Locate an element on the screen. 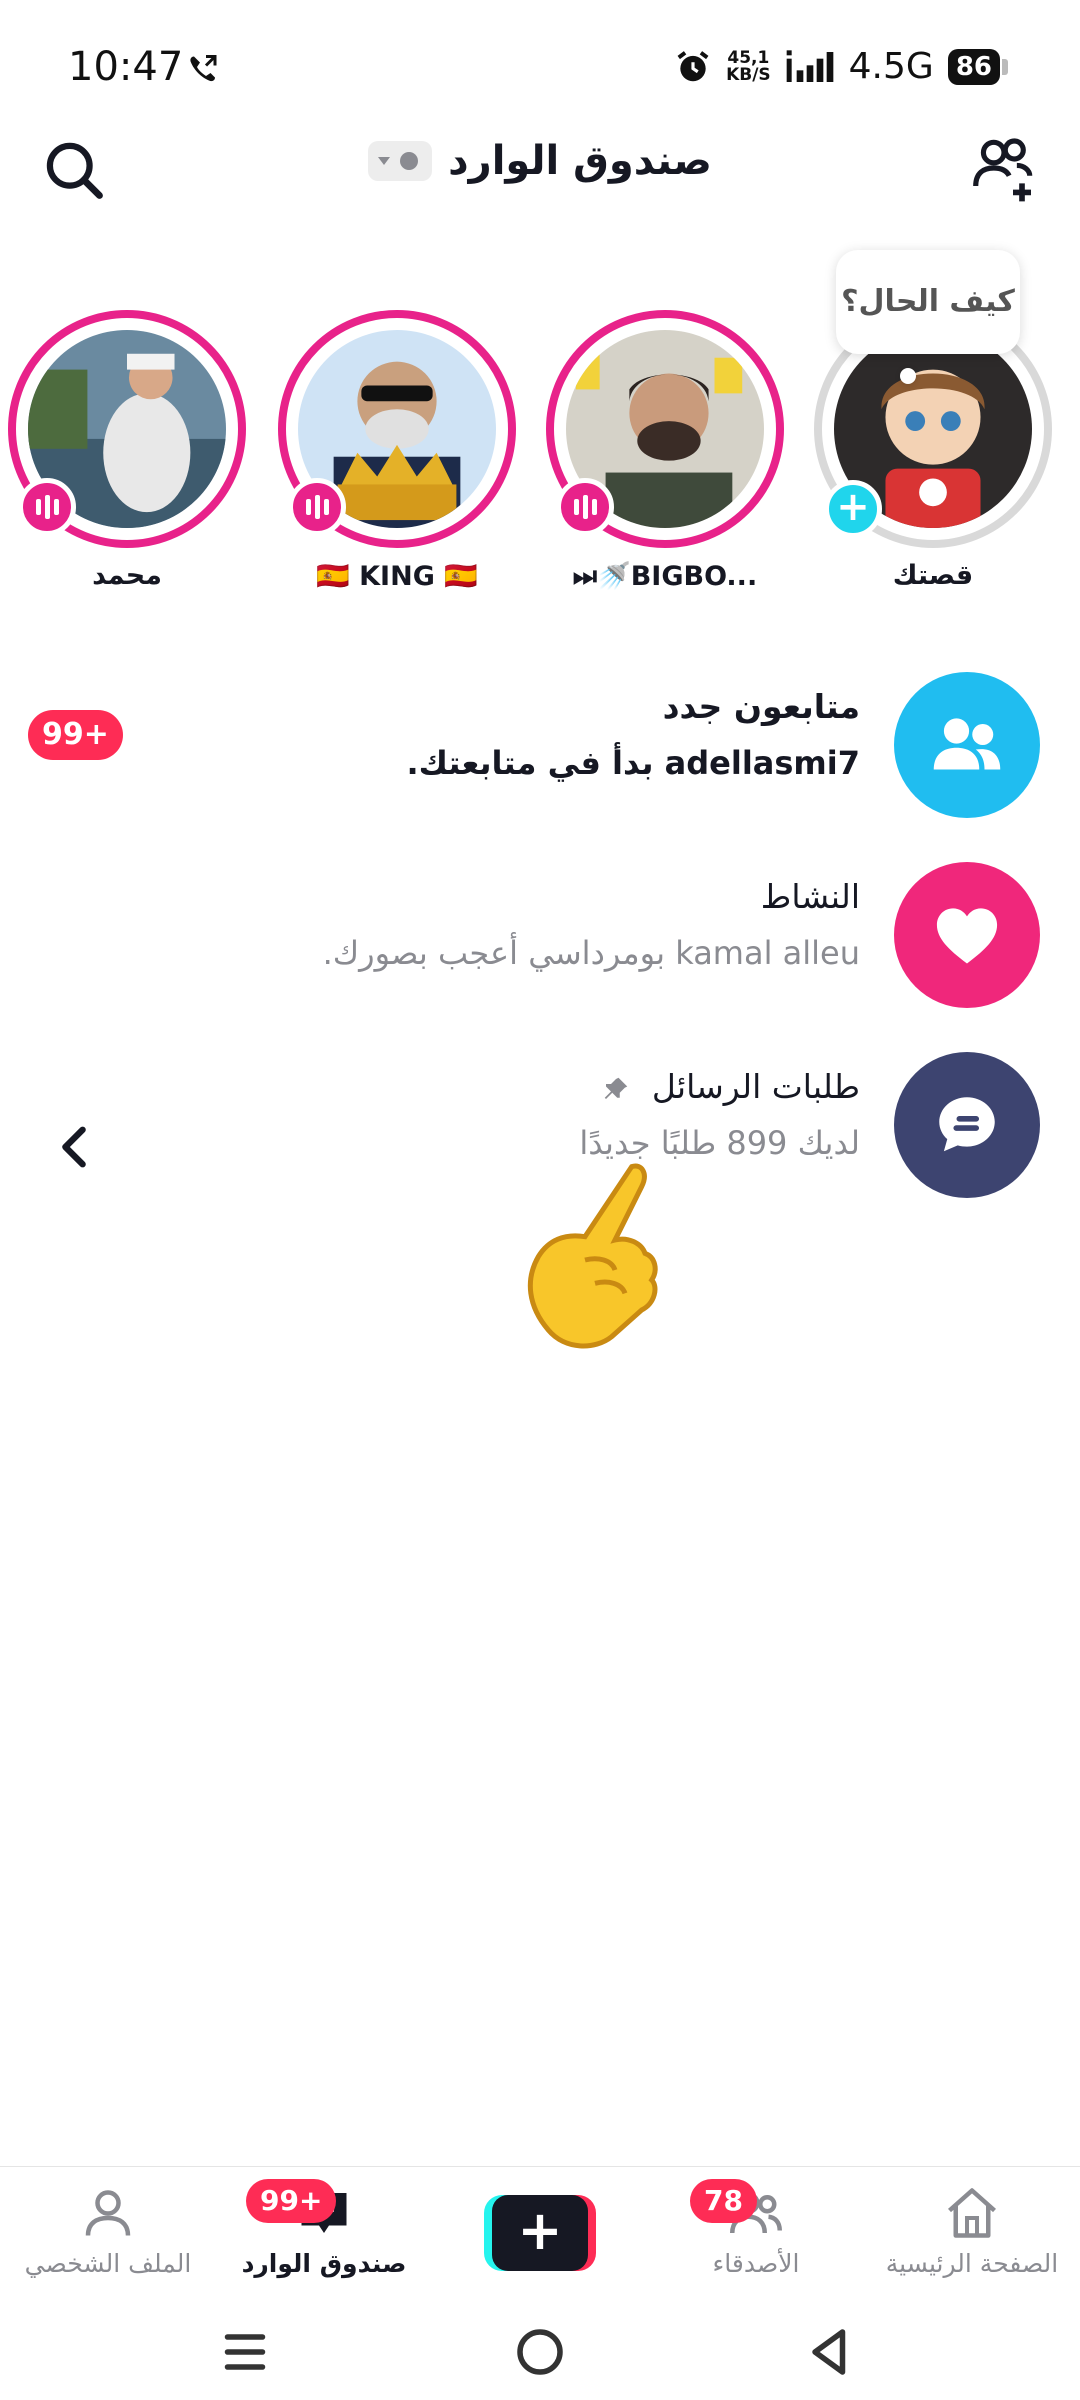 This screenshot has height=2400, width=1080. row-text: طلبات الرسائل لديك 899 طلبًا جديدًا is located at coordinates (510, 1116).